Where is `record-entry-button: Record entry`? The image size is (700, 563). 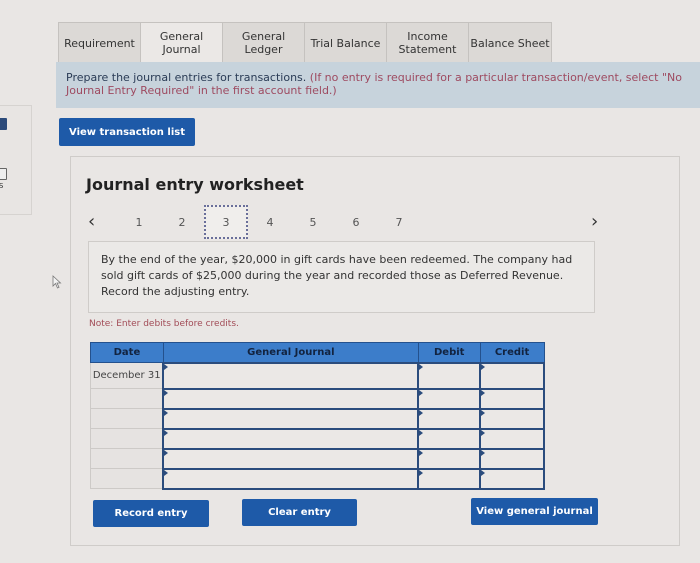 record-entry-button: Record entry is located at coordinates (151, 513).